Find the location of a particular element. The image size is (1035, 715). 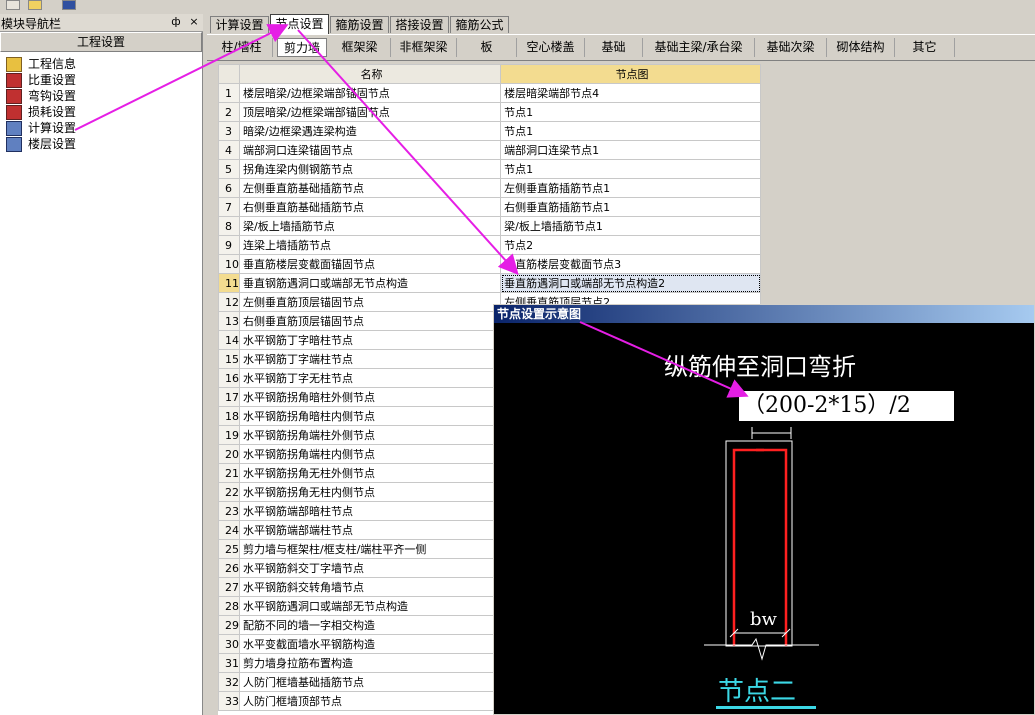

subtab-other: 其它 is located at coordinates (925, 47).